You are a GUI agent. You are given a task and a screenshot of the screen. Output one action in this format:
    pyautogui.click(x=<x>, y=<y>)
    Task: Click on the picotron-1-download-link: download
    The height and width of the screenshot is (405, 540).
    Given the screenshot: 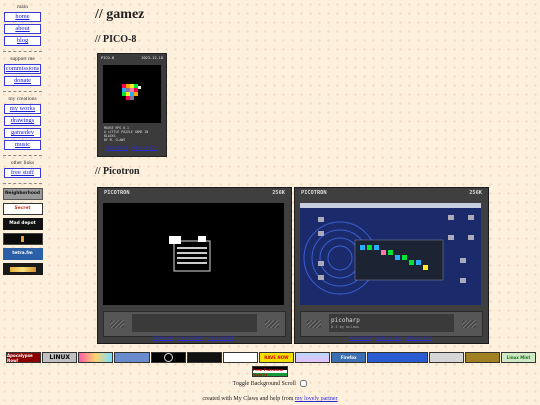 What is the action you would take?
    pyautogui.click(x=163, y=338)
    